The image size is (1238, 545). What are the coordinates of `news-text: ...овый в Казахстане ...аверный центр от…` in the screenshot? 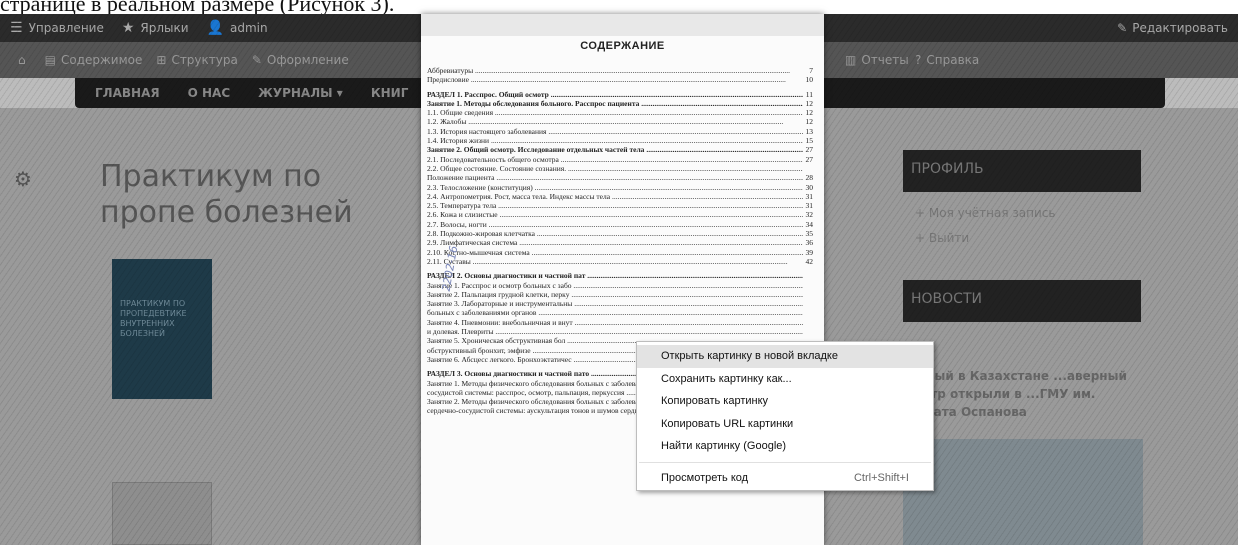 It's located at (1025, 394).